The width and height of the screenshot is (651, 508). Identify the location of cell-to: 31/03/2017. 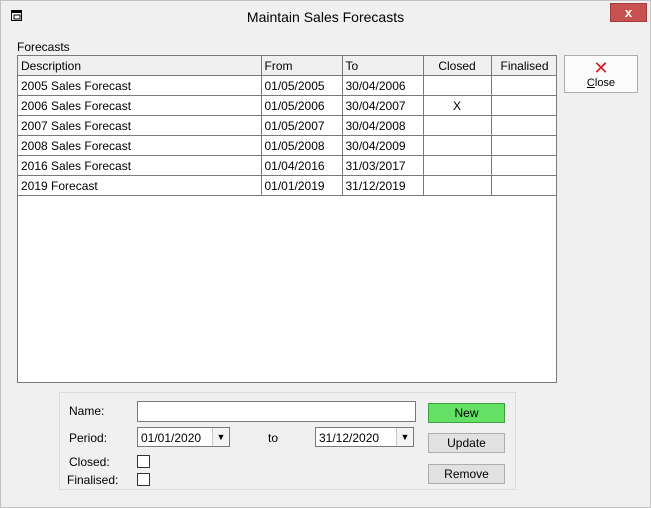
(383, 165).